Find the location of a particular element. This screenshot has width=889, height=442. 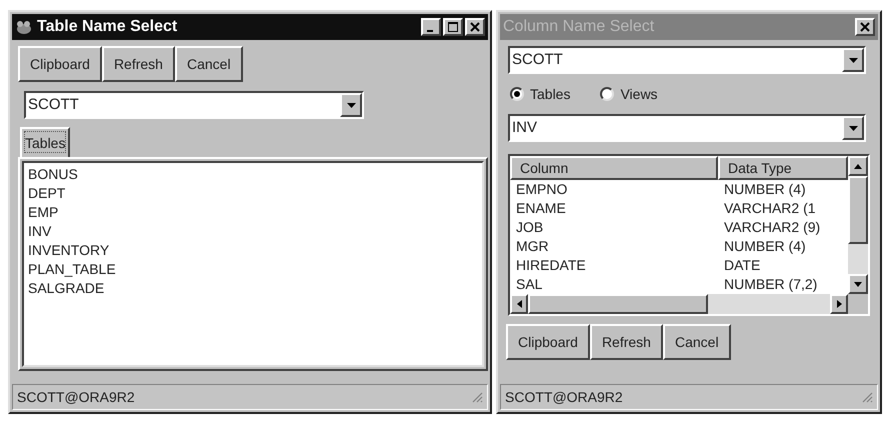

up-arrow-icon is located at coordinates (858, 166).